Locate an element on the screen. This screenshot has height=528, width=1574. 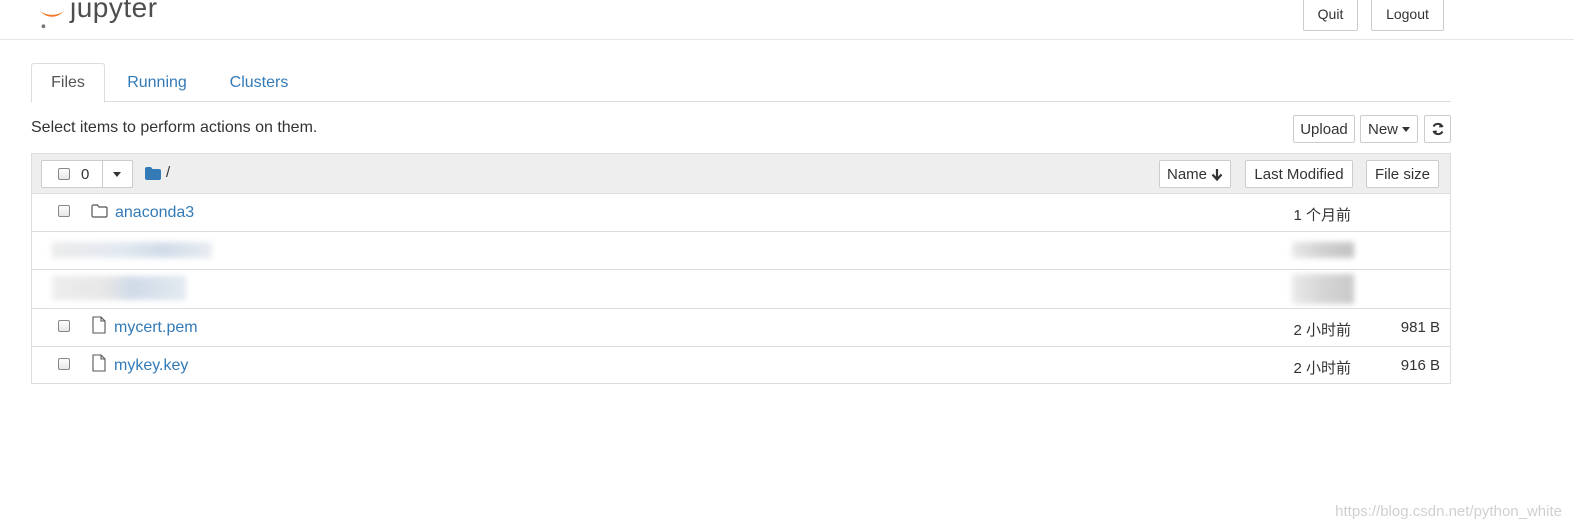
sort-file-size-button: File size is located at coordinates (1402, 174).